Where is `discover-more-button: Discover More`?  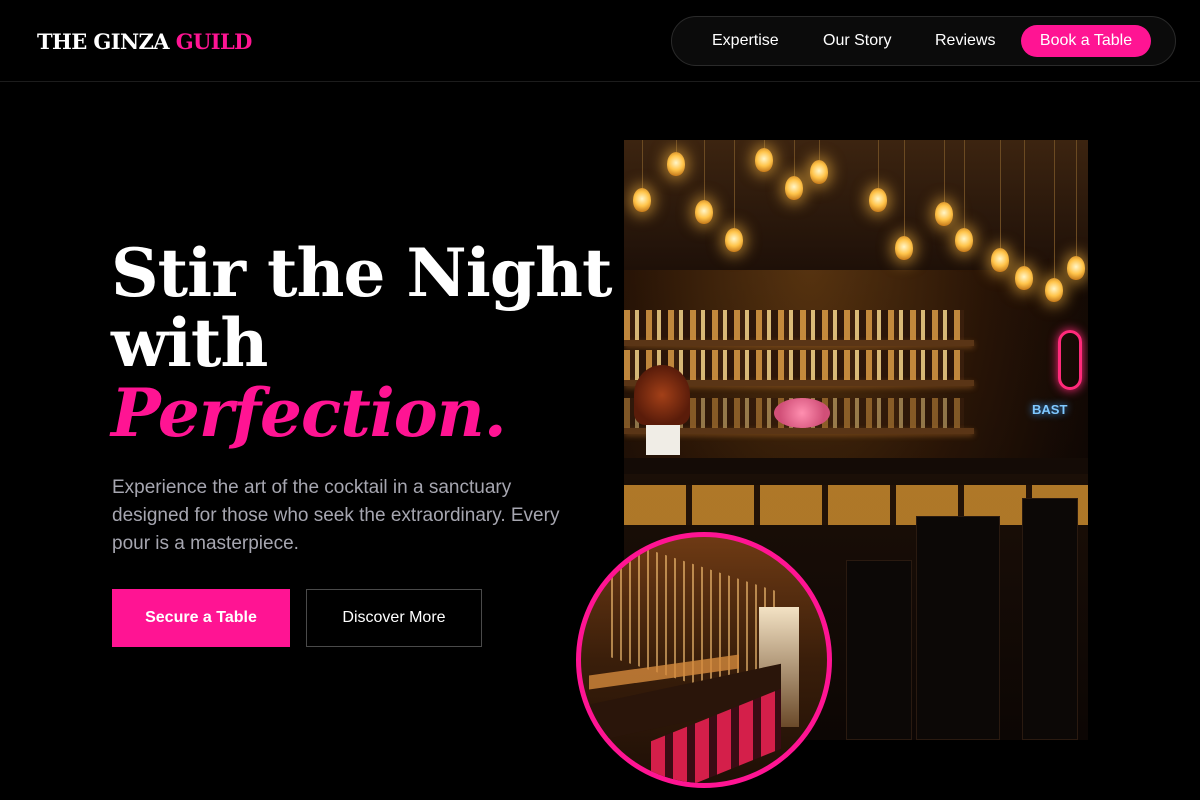
discover-more-button: Discover More is located at coordinates (394, 618).